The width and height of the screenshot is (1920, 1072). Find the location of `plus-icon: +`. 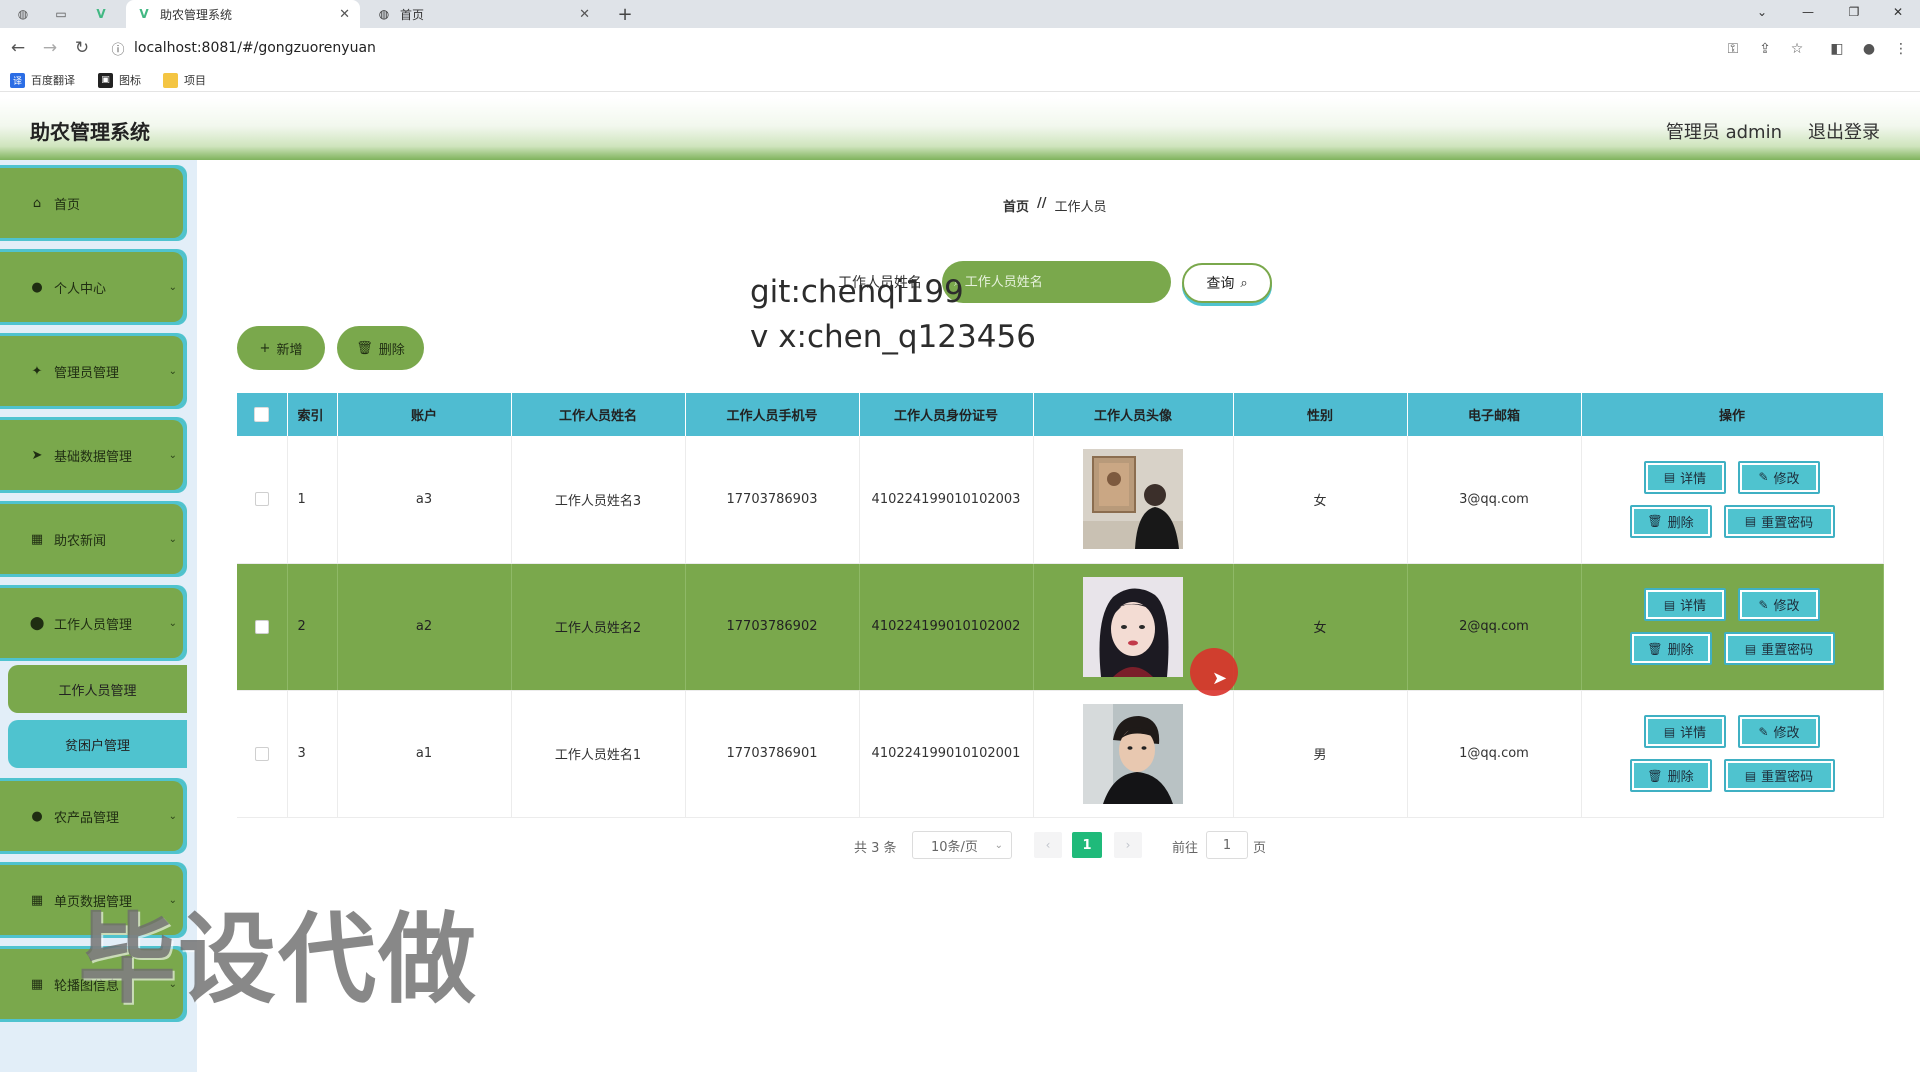

plus-icon: + is located at coordinates (265, 348).